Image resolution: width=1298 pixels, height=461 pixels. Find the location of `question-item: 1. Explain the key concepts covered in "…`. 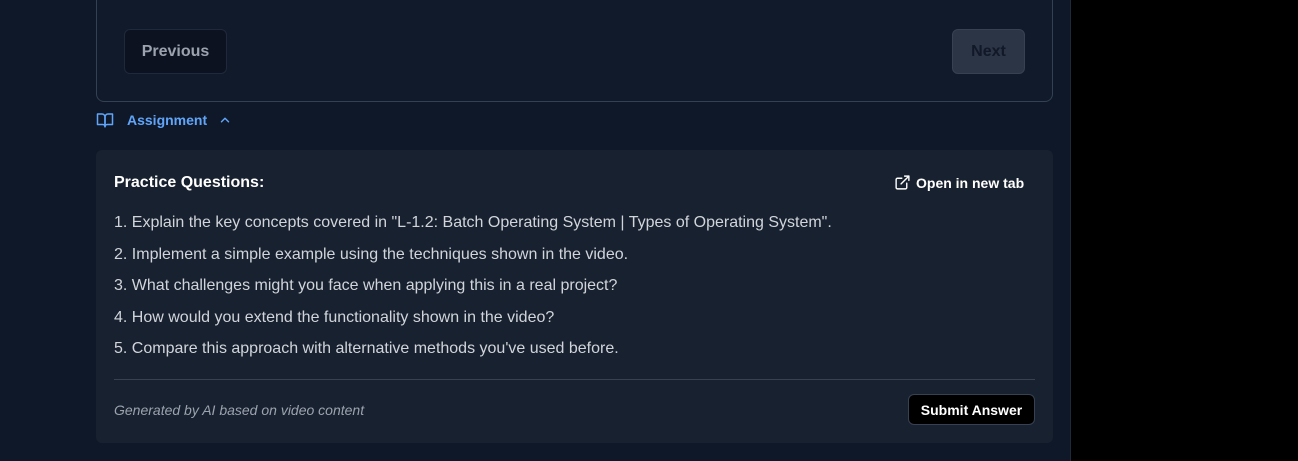

question-item: 1. Explain the key concepts covered in "… is located at coordinates (473, 222).